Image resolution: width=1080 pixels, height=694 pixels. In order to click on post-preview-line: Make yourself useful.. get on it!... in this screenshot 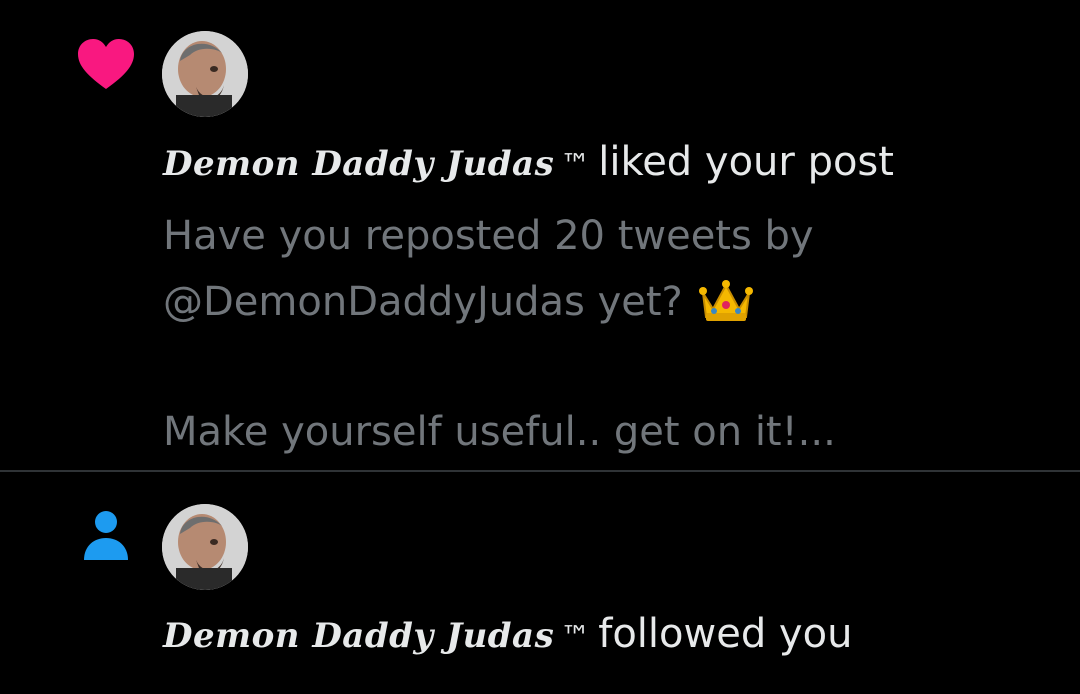, I will do `click(499, 432)`.